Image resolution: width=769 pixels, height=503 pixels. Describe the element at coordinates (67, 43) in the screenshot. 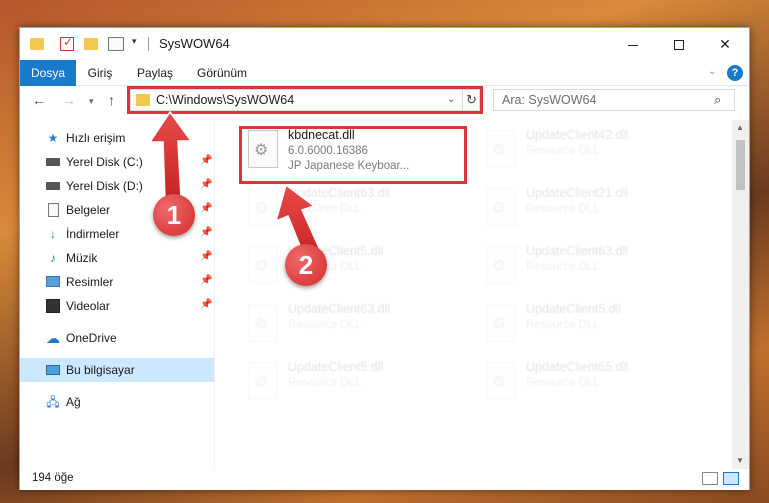

I see `properties-check-icon` at that location.